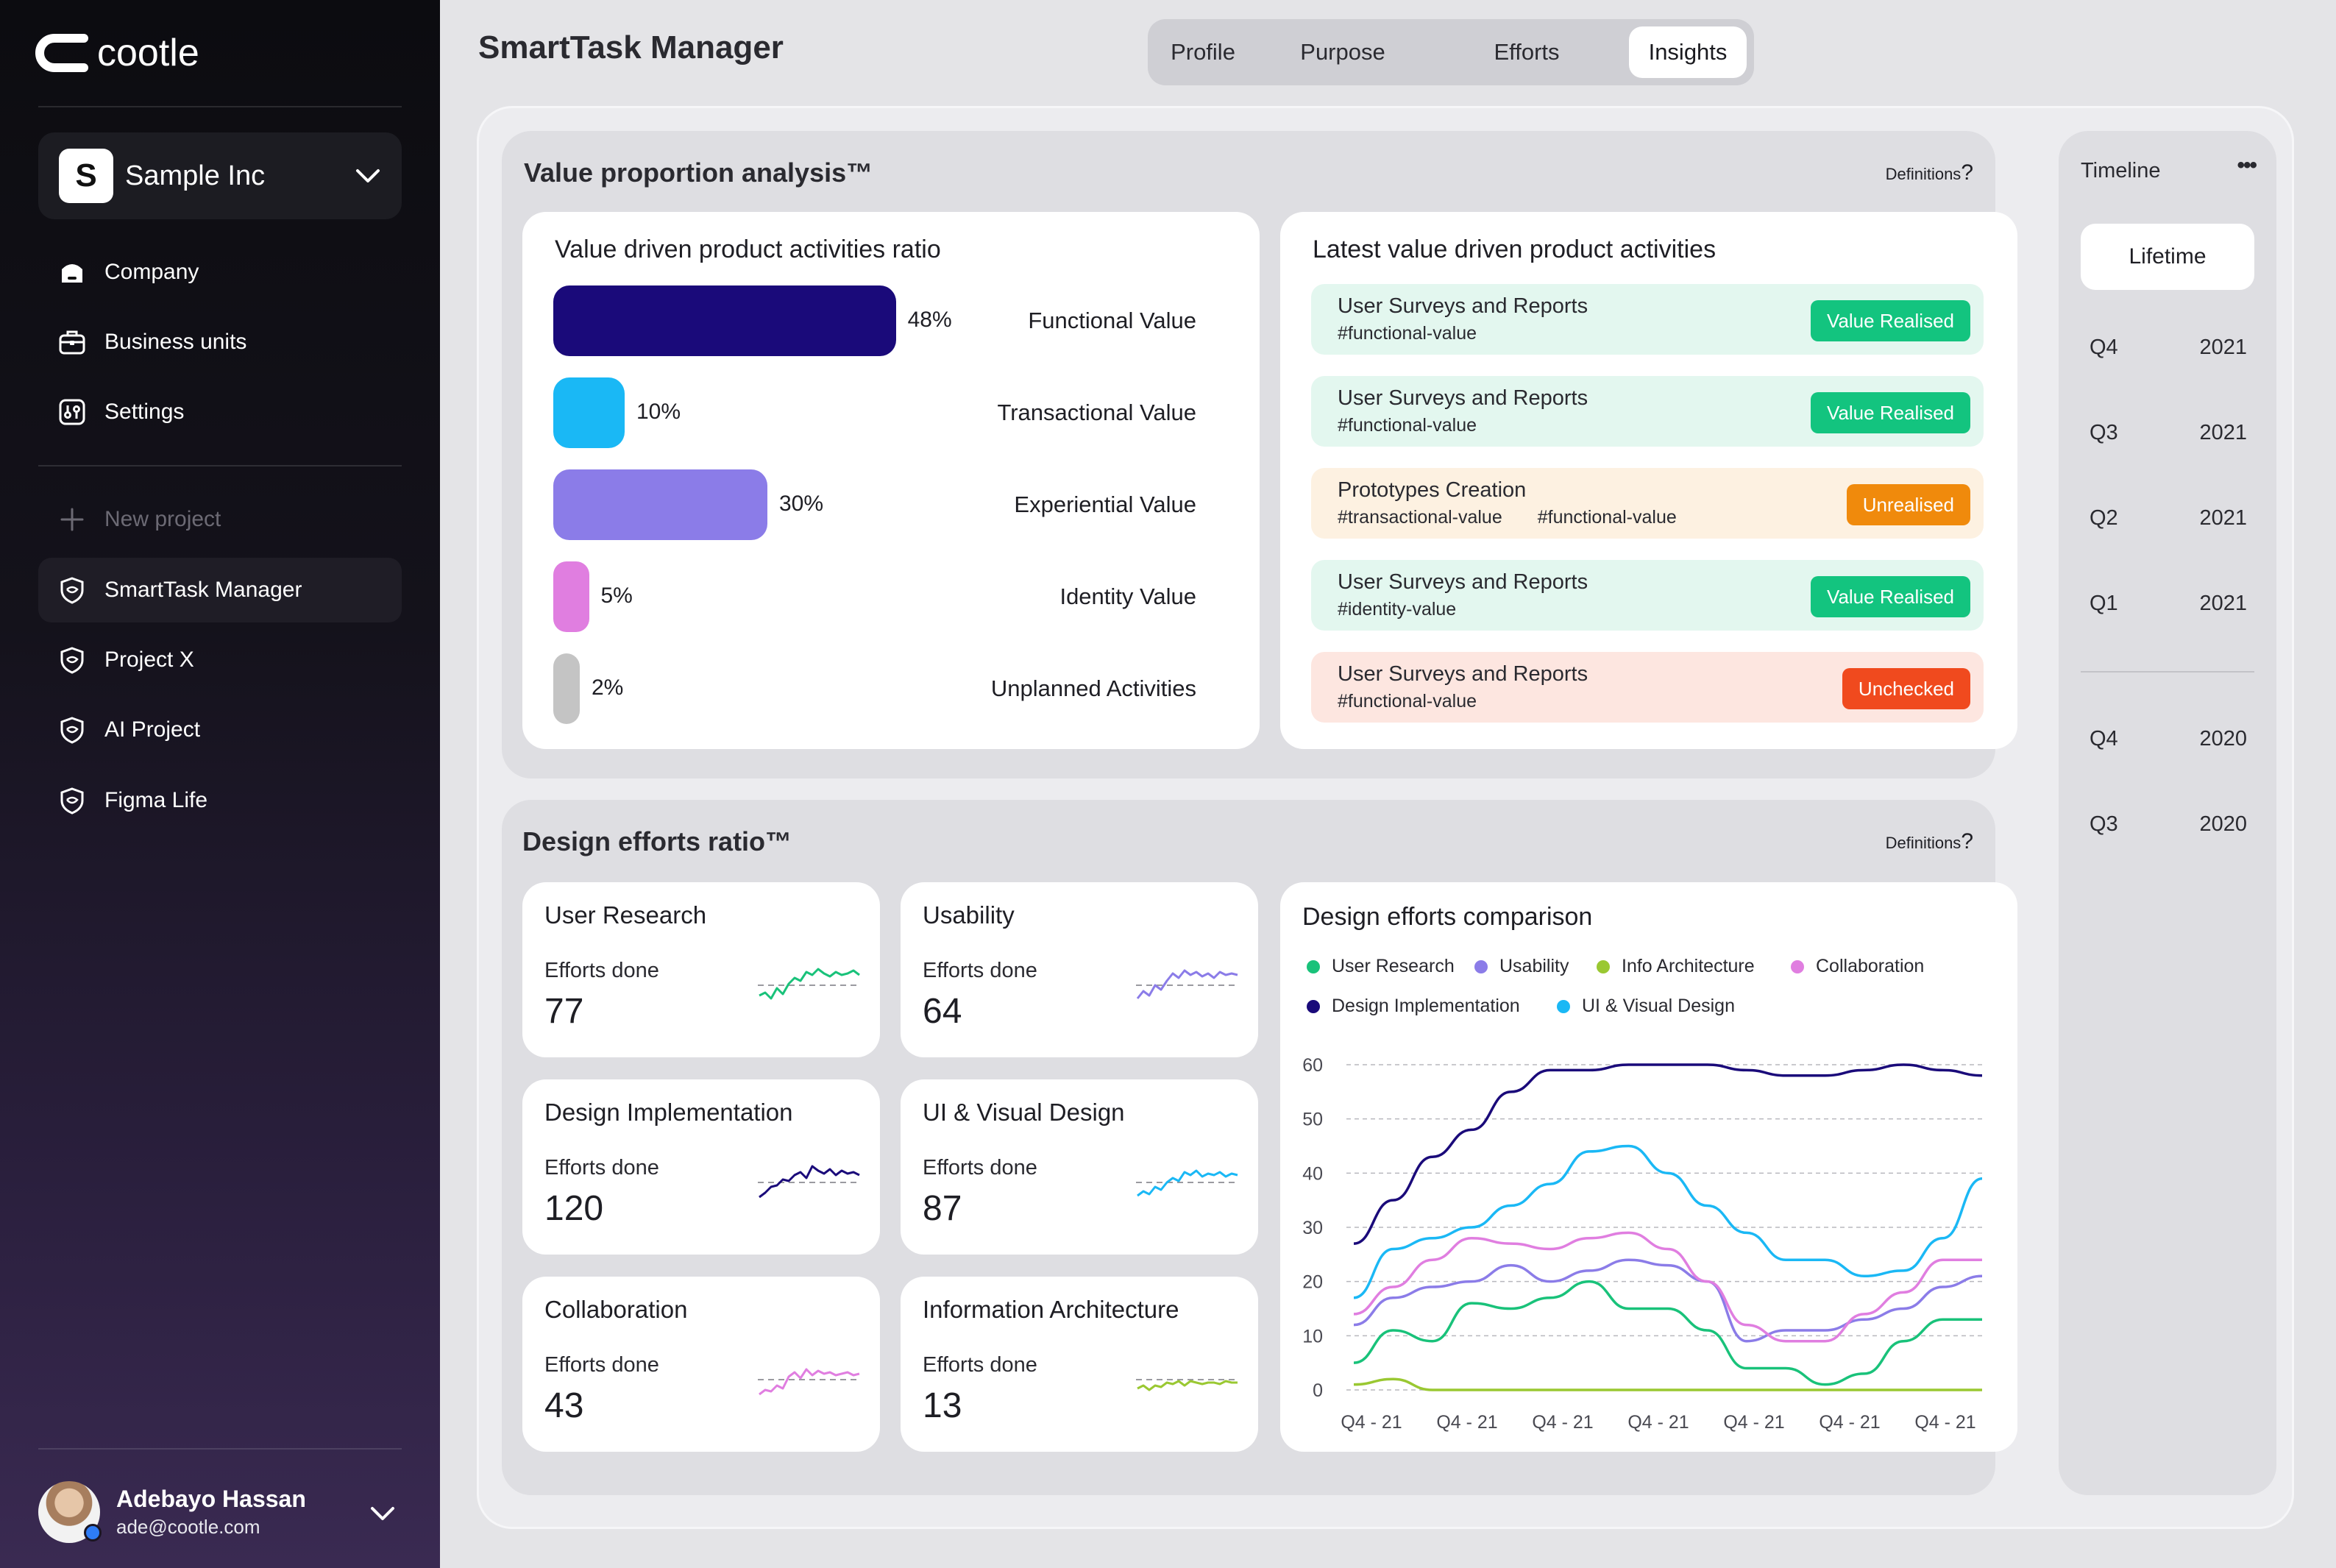  What do you see at coordinates (220, 272) in the screenshot?
I see `nav-item-company: Company` at bounding box center [220, 272].